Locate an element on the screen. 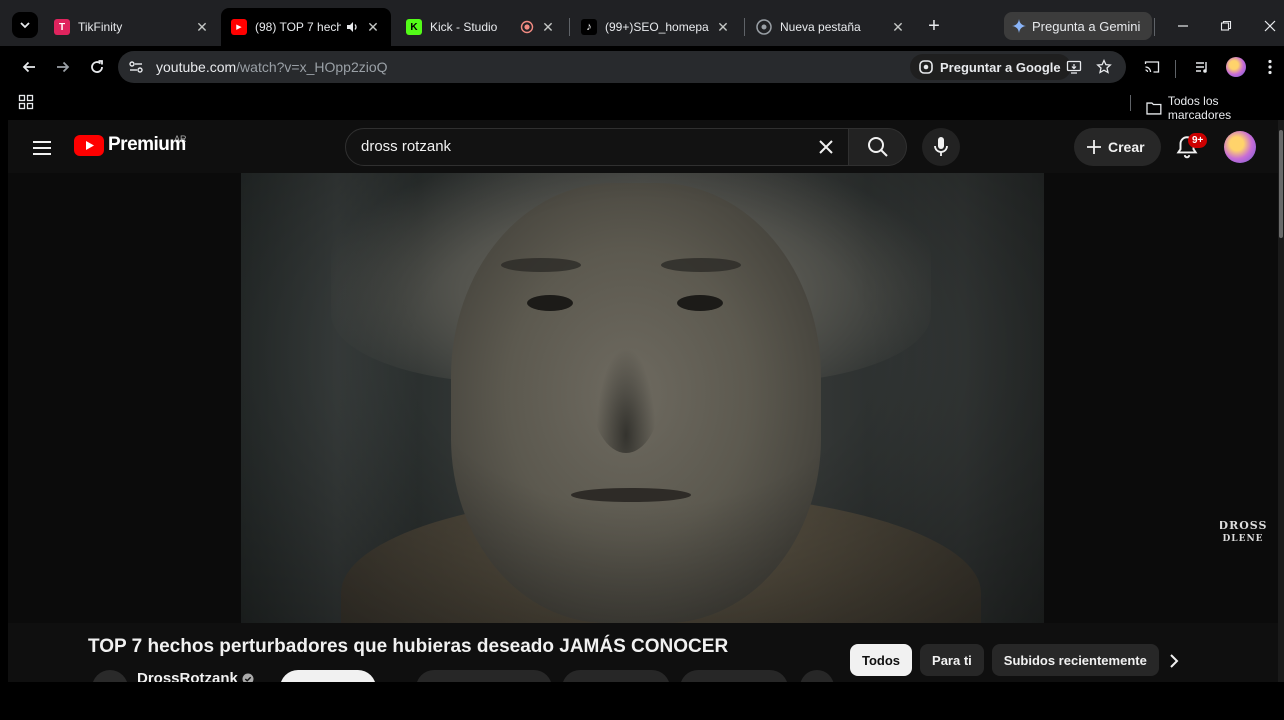 This screenshot has height=720, width=1284. tab-title: (99+)SEO_homepage is located at coordinates (657, 27).